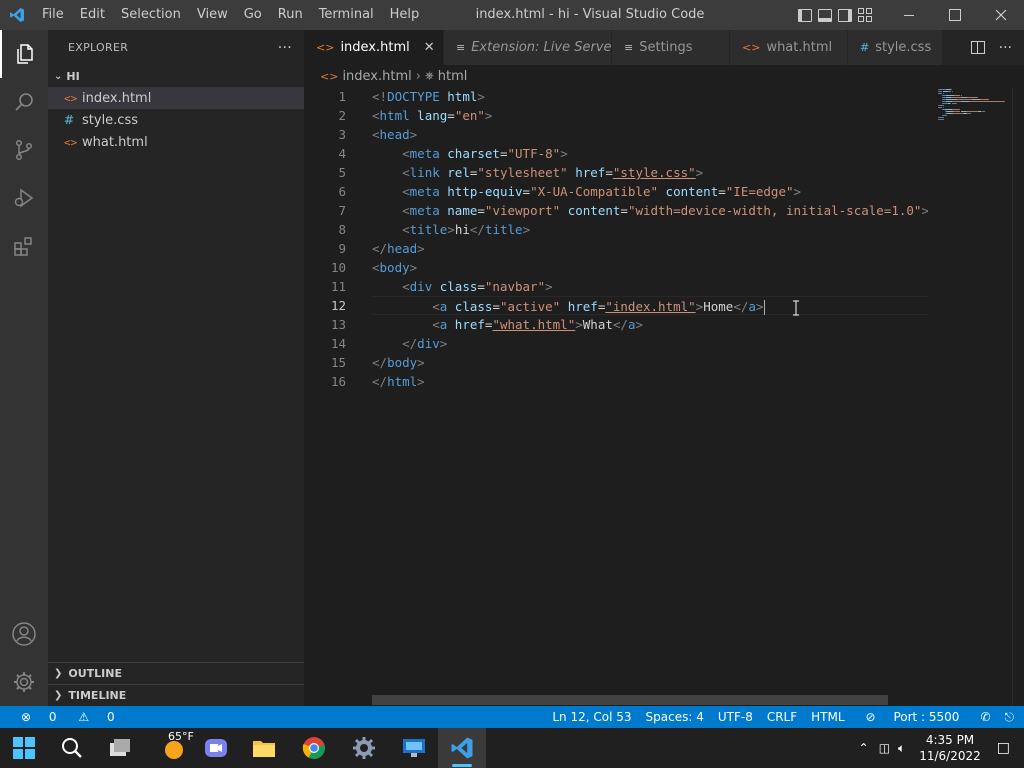 This screenshot has width=1024, height=768. Describe the element at coordinates (405, 15) in the screenshot. I see `menu-help: Help` at that location.